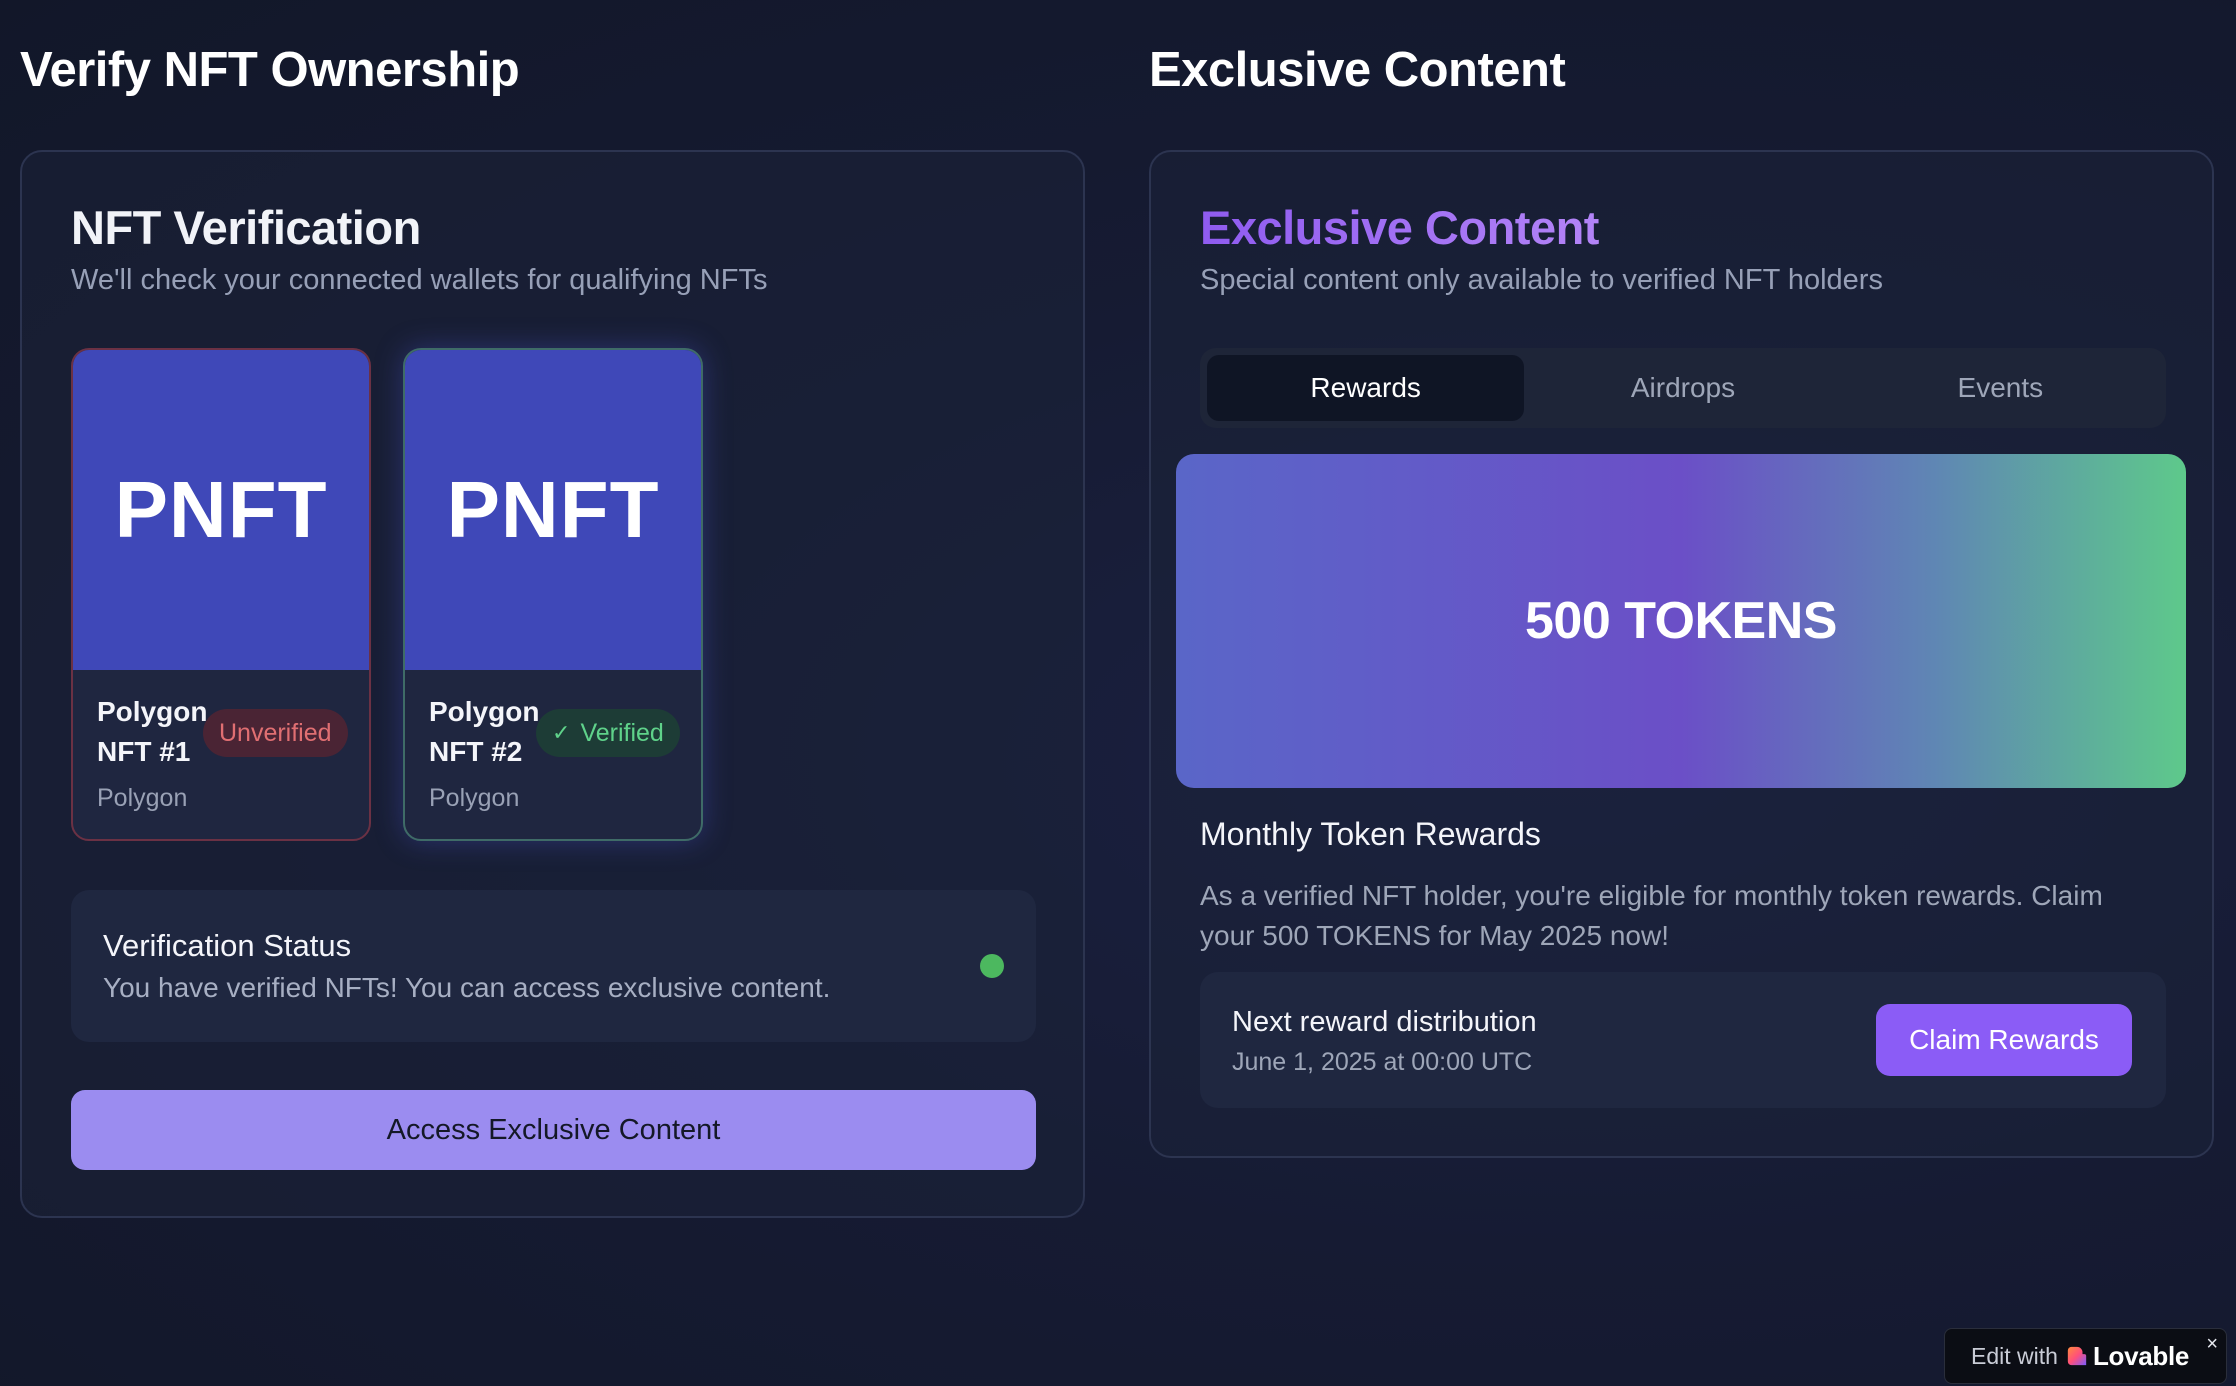  Describe the element at coordinates (2141, 1355) in the screenshot. I see `lovable-brand: Lovable` at that location.